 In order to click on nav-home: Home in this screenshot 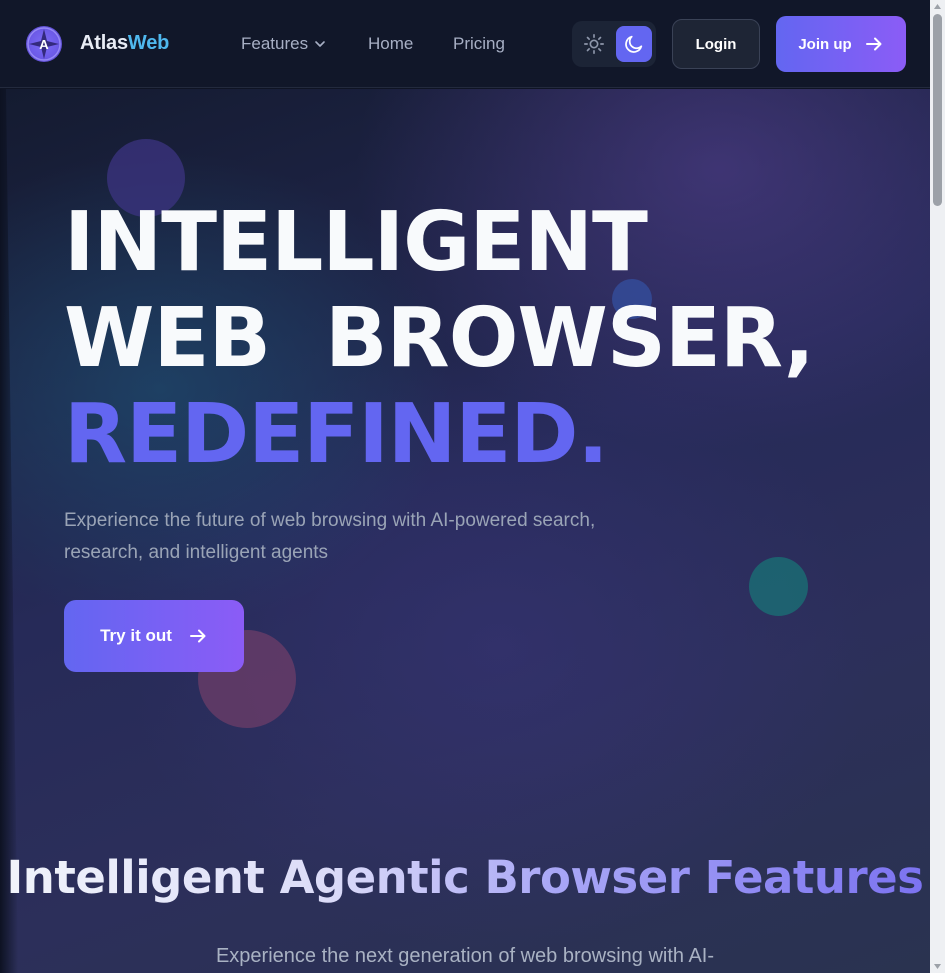, I will do `click(390, 44)`.